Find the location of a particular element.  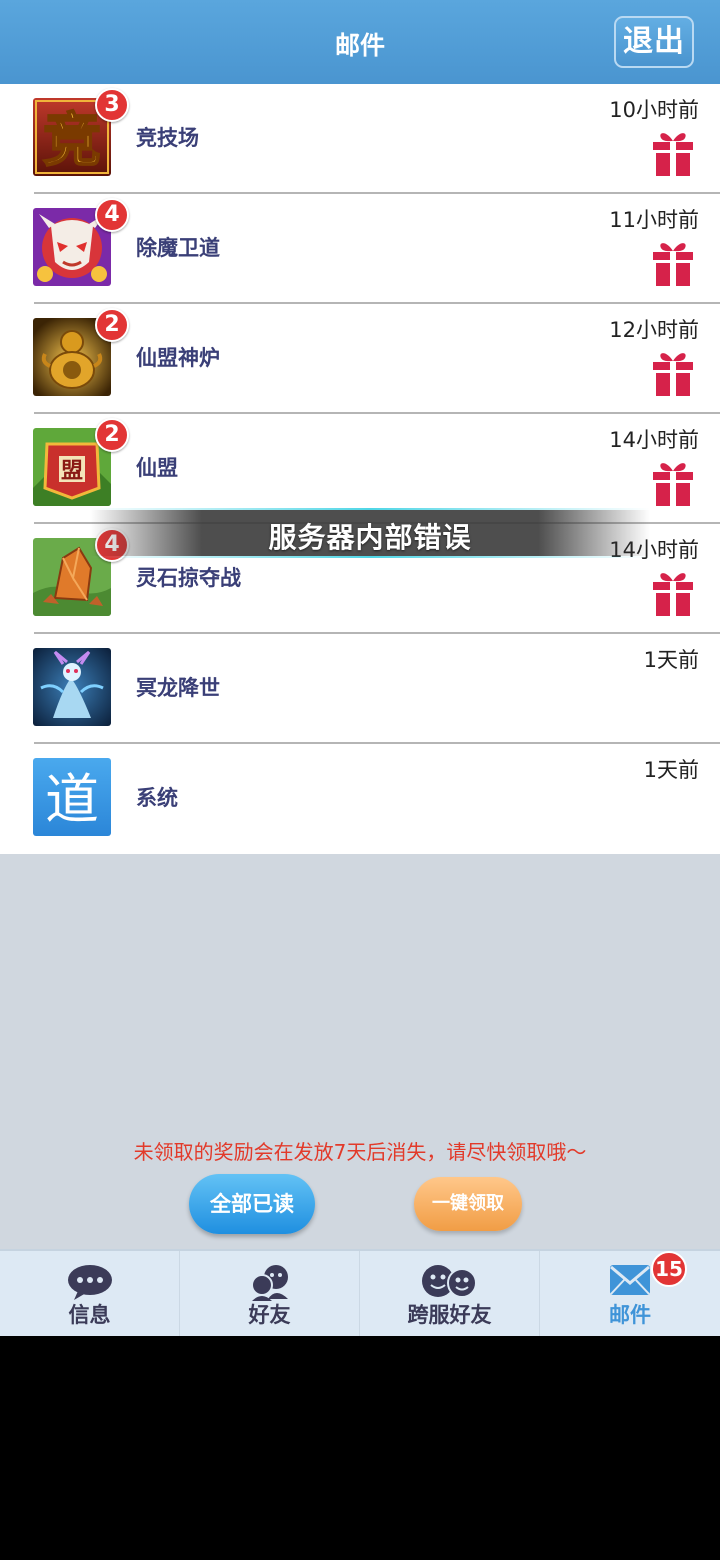

mail-item-nether-dragon: 冥龙降世 1天前 is located at coordinates (360, 689).